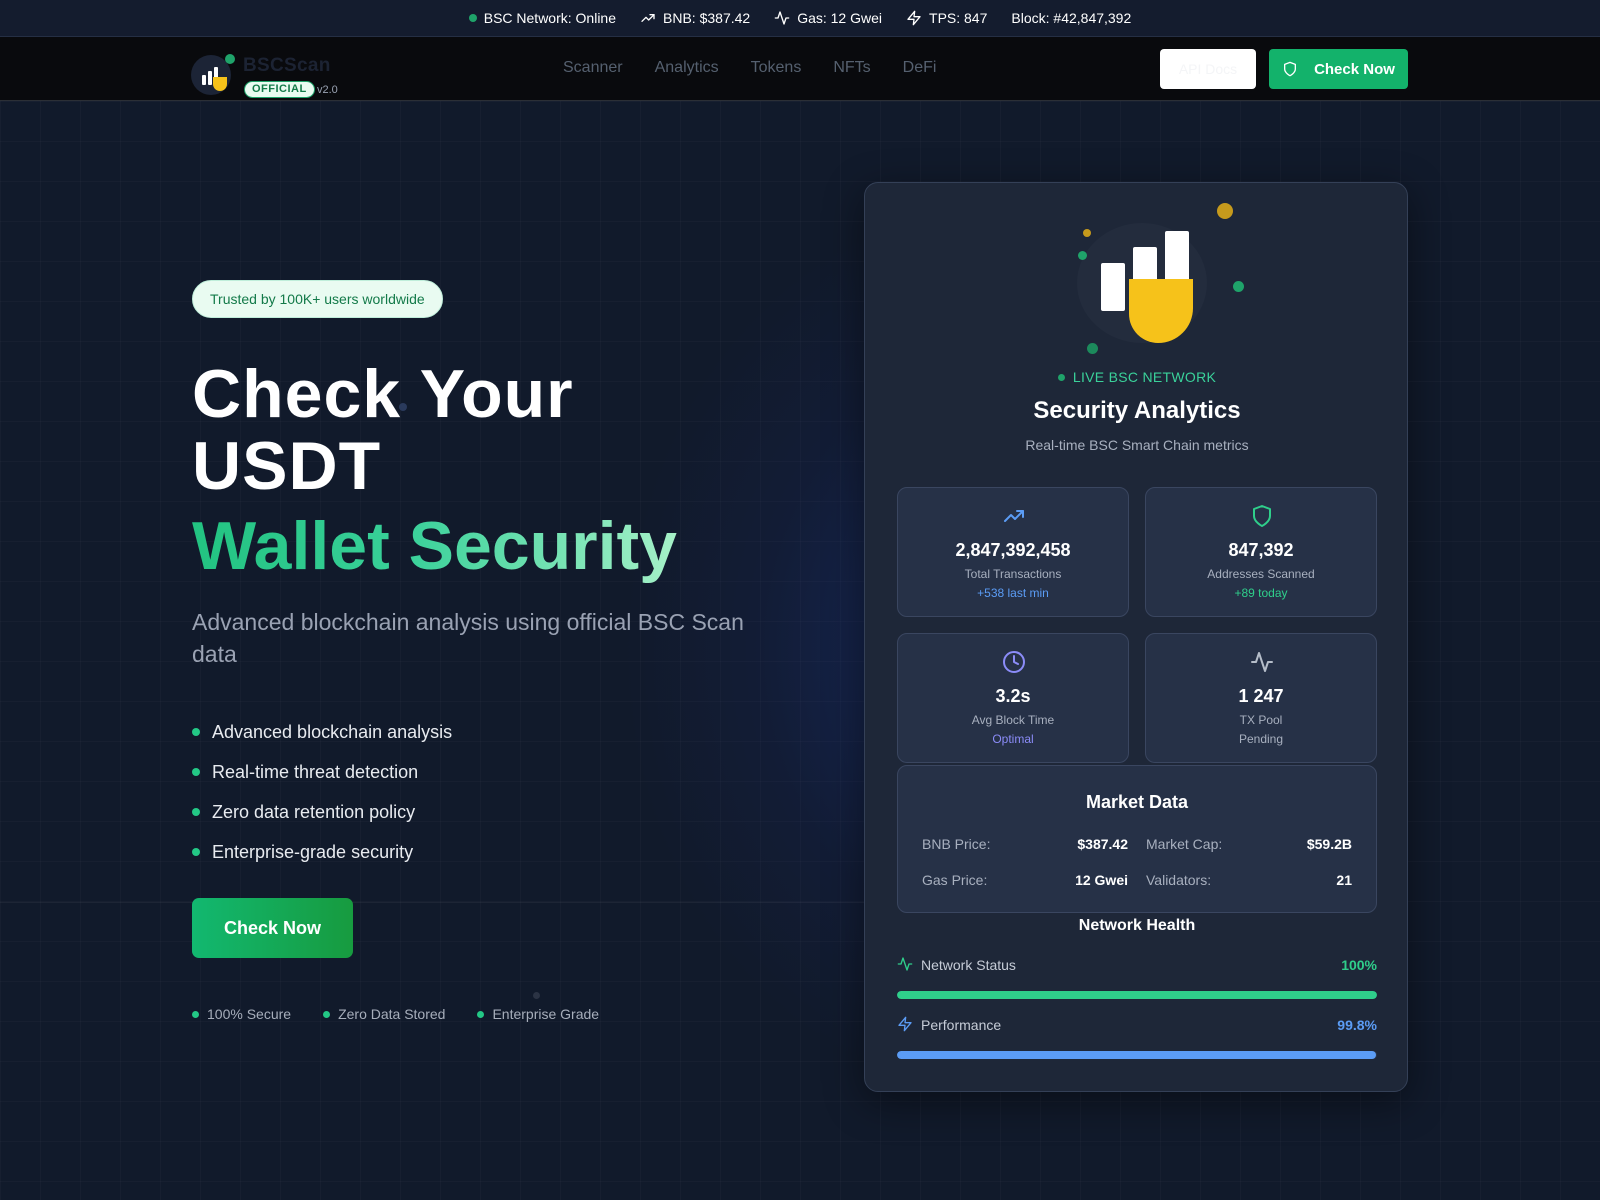 The height and width of the screenshot is (1200, 1600). What do you see at coordinates (1025, 844) in the screenshot?
I see `market-bnb-price: BNB Price: $387.42` at bounding box center [1025, 844].